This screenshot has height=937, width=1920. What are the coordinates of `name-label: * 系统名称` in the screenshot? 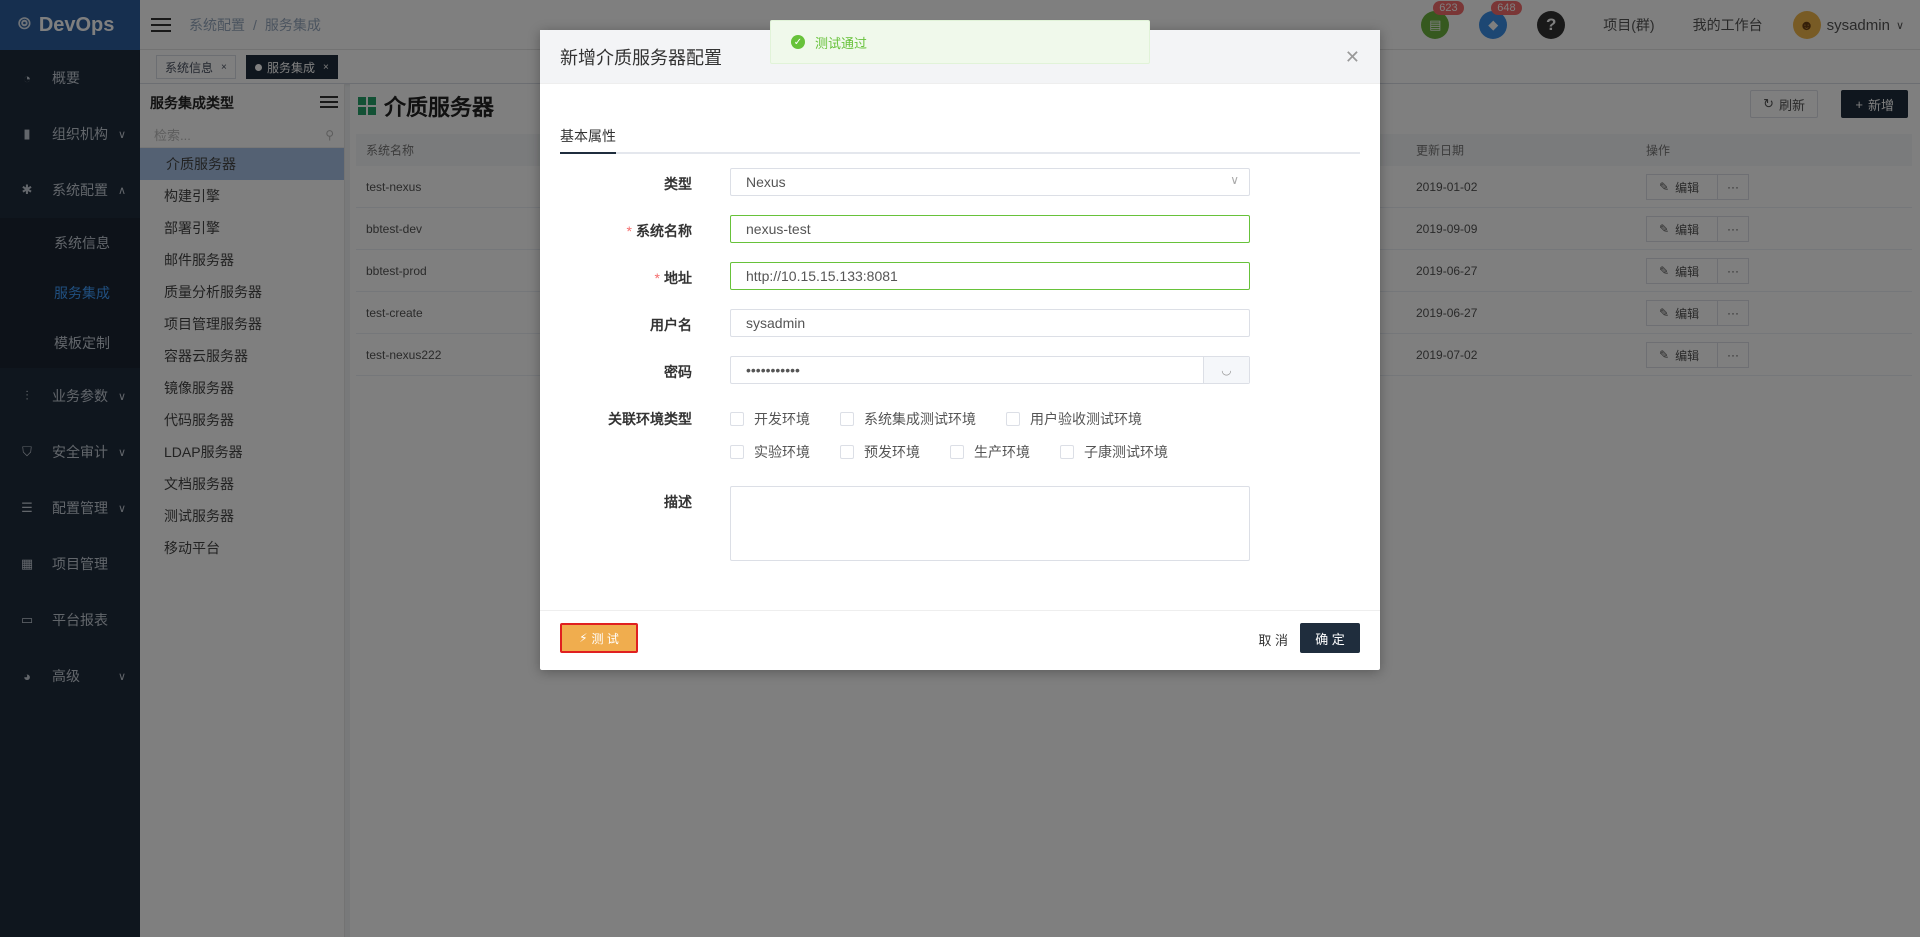 It's located at (659, 231).